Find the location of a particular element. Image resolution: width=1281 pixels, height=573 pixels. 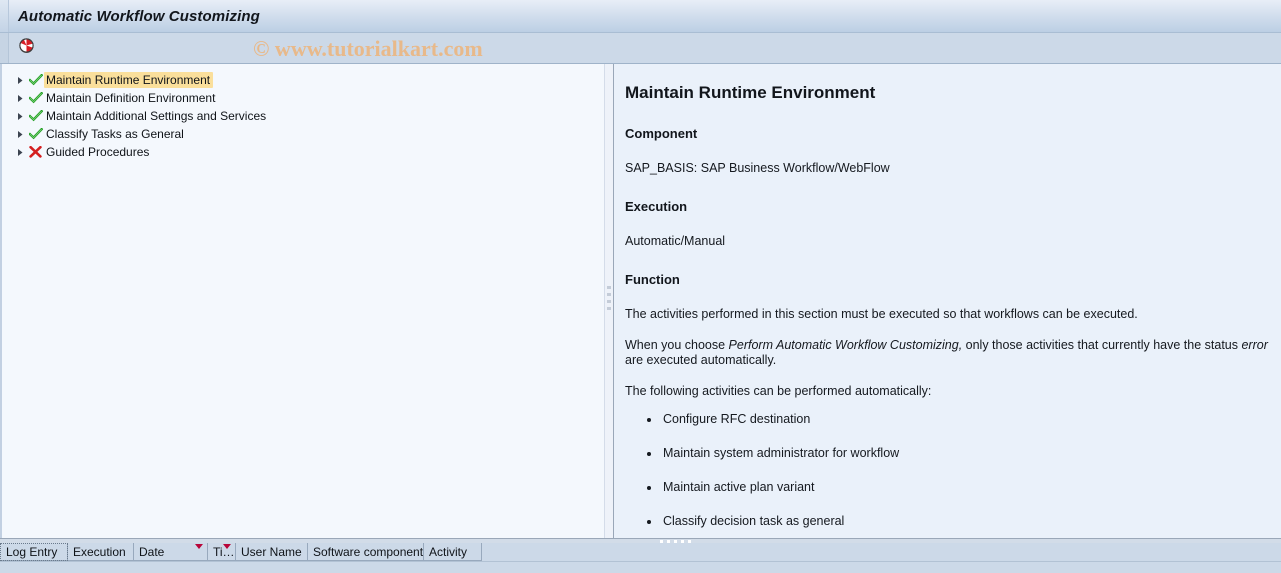

function-heading: Function is located at coordinates (652, 279).